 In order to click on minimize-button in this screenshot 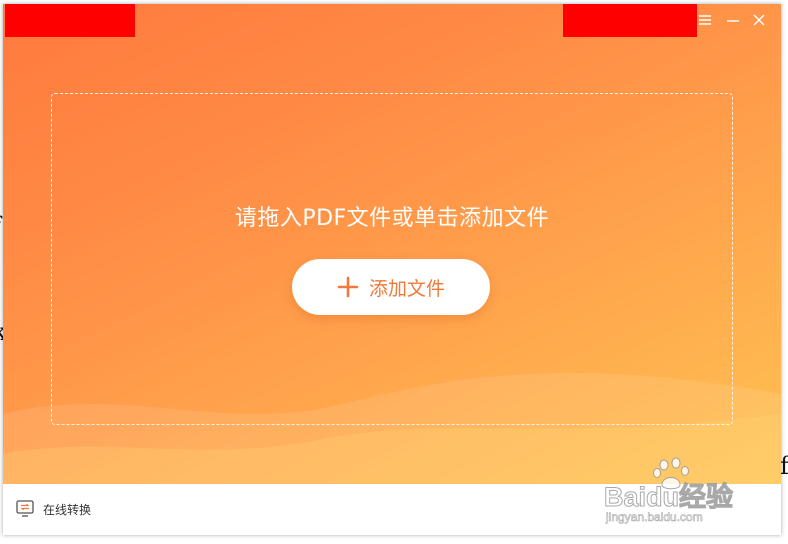, I will do `click(733, 20)`.